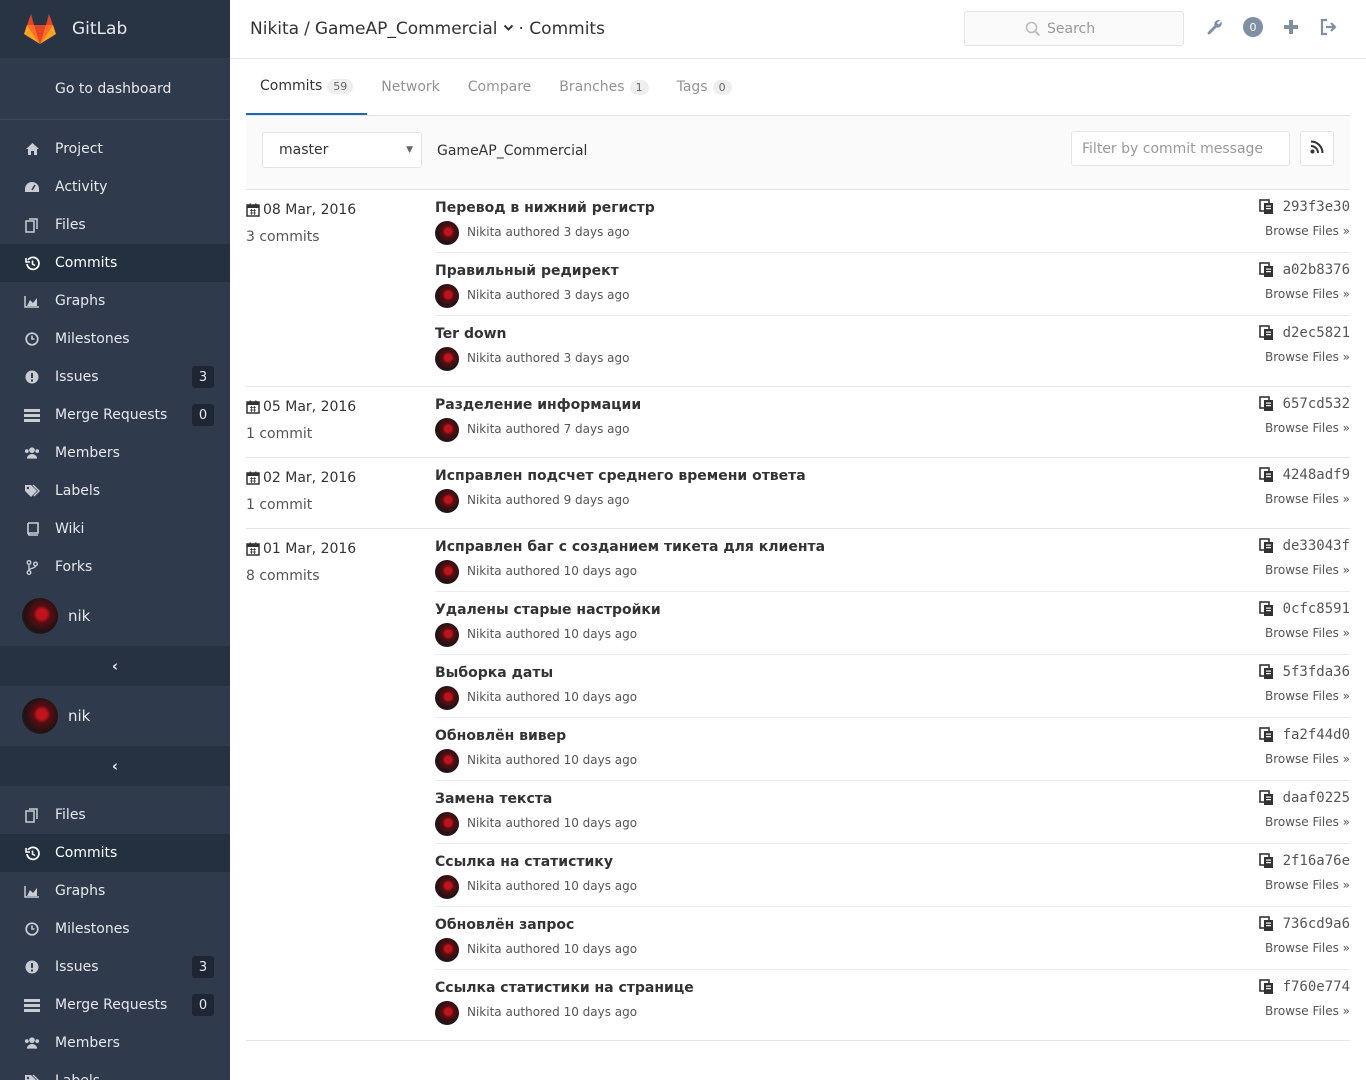  I want to click on breadcrumb-owner: Nikita, so click(274, 29).